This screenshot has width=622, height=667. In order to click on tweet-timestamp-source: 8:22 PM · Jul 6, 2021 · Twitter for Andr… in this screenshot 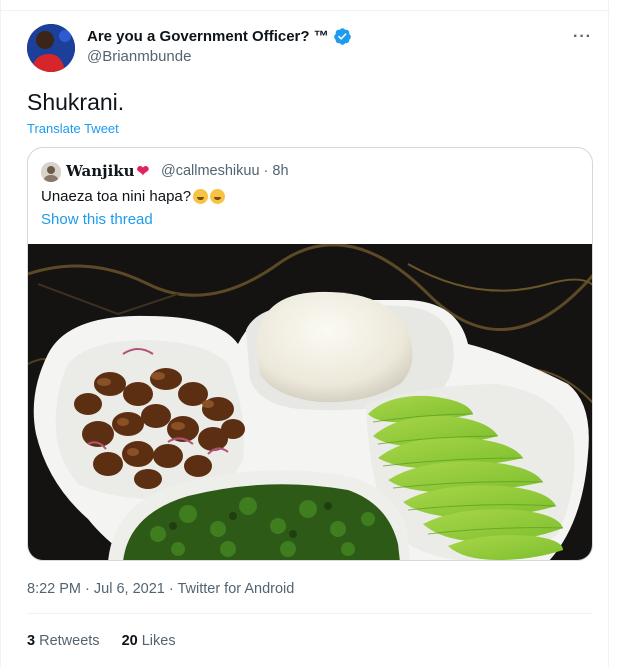, I will do `click(160, 589)`.